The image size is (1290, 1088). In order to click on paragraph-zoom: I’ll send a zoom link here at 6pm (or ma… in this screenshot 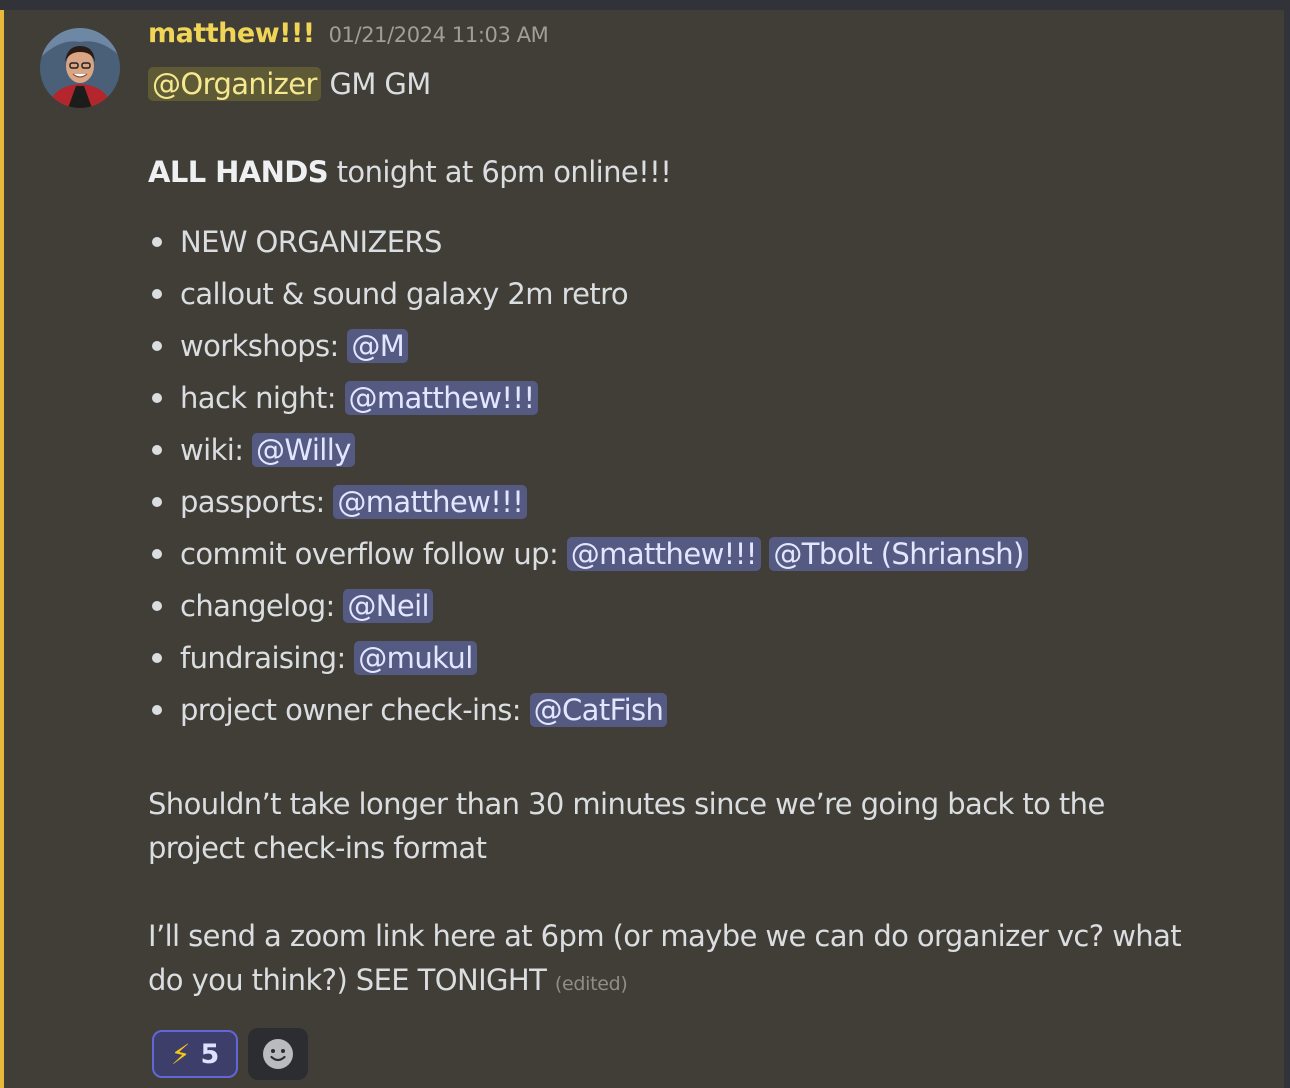, I will do `click(678, 960)`.